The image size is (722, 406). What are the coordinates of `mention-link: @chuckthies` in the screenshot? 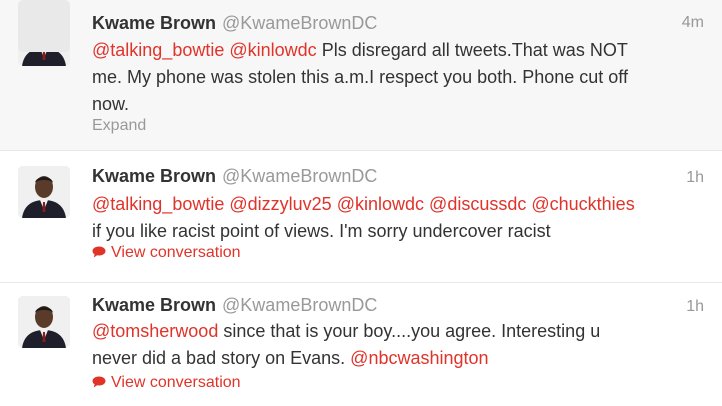 It's located at (582, 204).